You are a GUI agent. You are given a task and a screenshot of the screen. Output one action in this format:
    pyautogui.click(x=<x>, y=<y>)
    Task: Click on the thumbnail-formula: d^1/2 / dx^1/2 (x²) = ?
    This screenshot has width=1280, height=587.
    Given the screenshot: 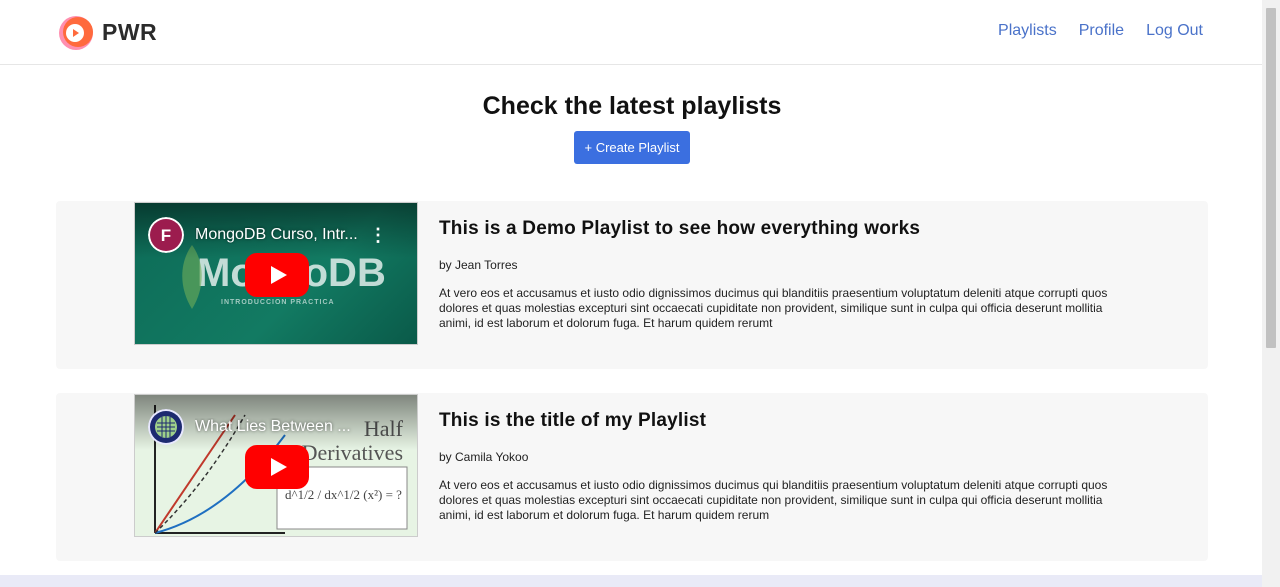 What is the action you would take?
    pyautogui.click(x=343, y=494)
    